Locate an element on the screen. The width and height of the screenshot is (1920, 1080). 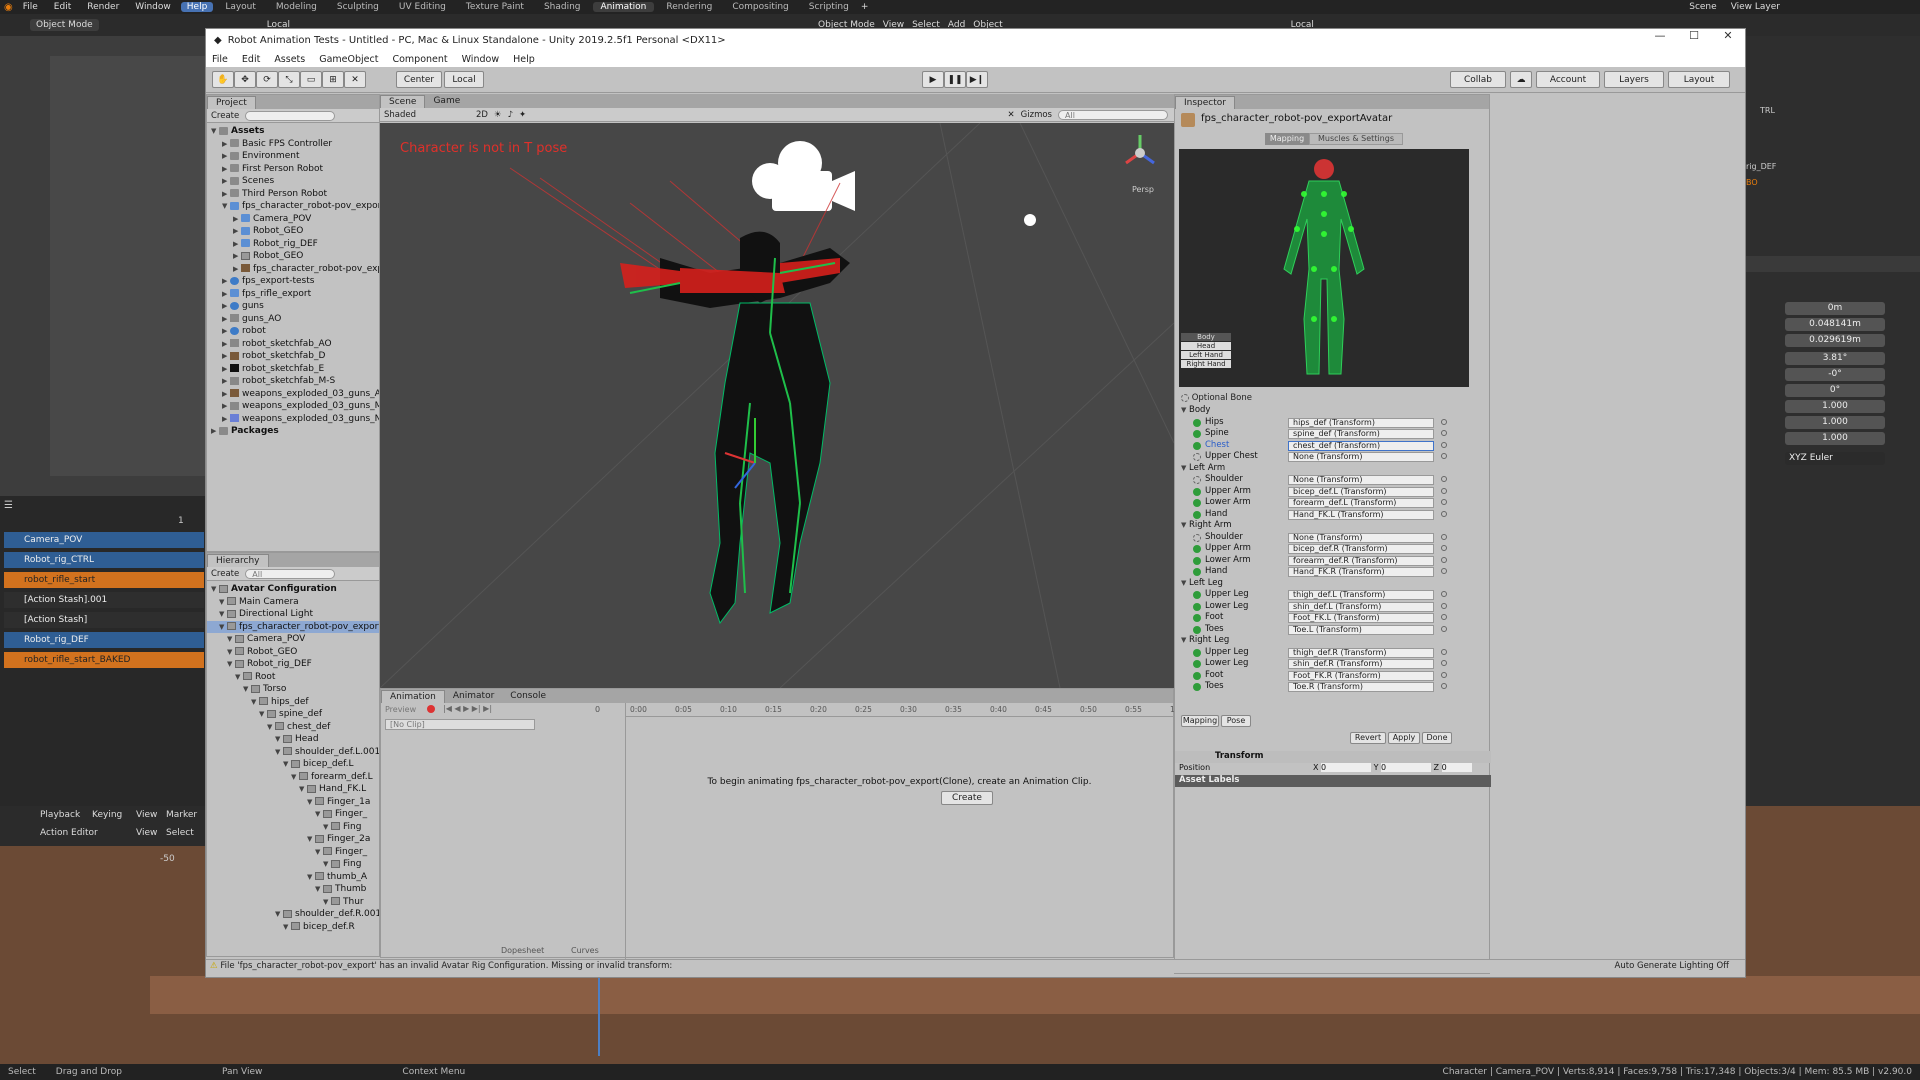
blender-menu-render: Render is located at coordinates (103, 7).